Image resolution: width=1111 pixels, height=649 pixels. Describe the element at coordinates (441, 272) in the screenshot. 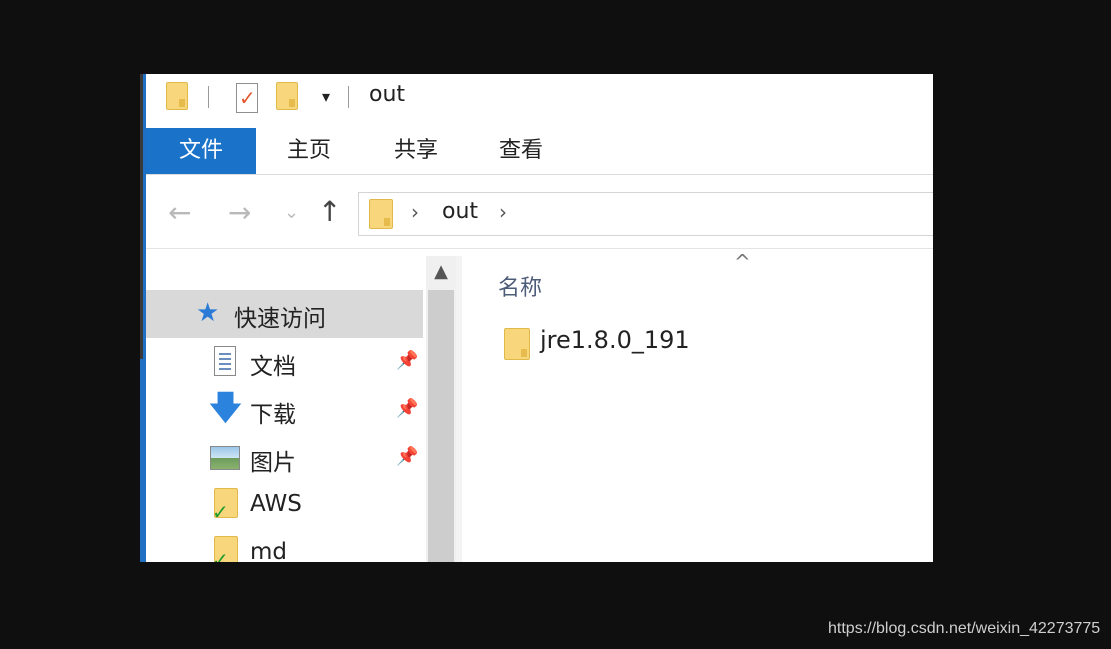

I see `scroll-up-icon: ▲` at that location.